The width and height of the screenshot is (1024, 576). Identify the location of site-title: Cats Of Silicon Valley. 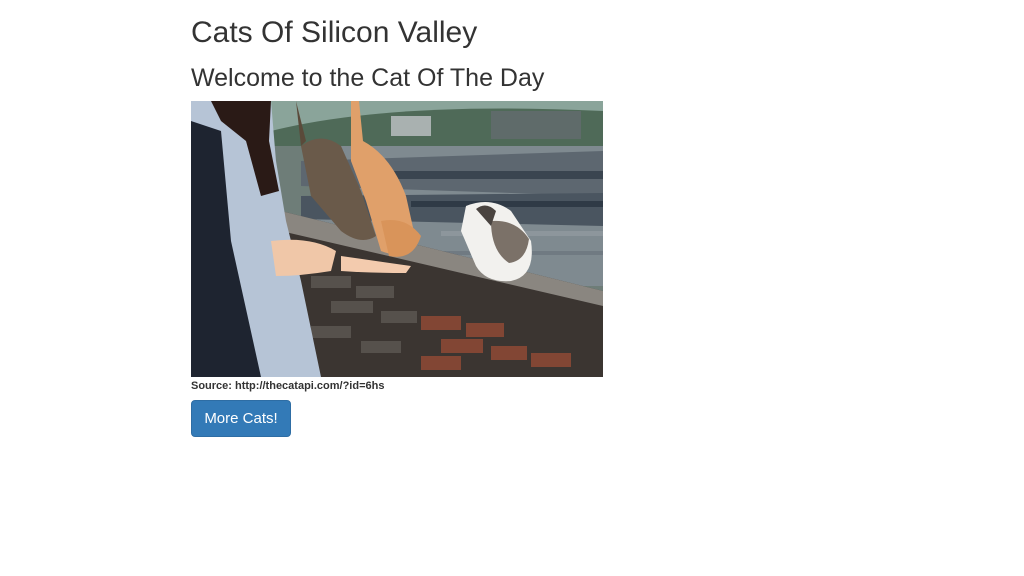
(334, 32).